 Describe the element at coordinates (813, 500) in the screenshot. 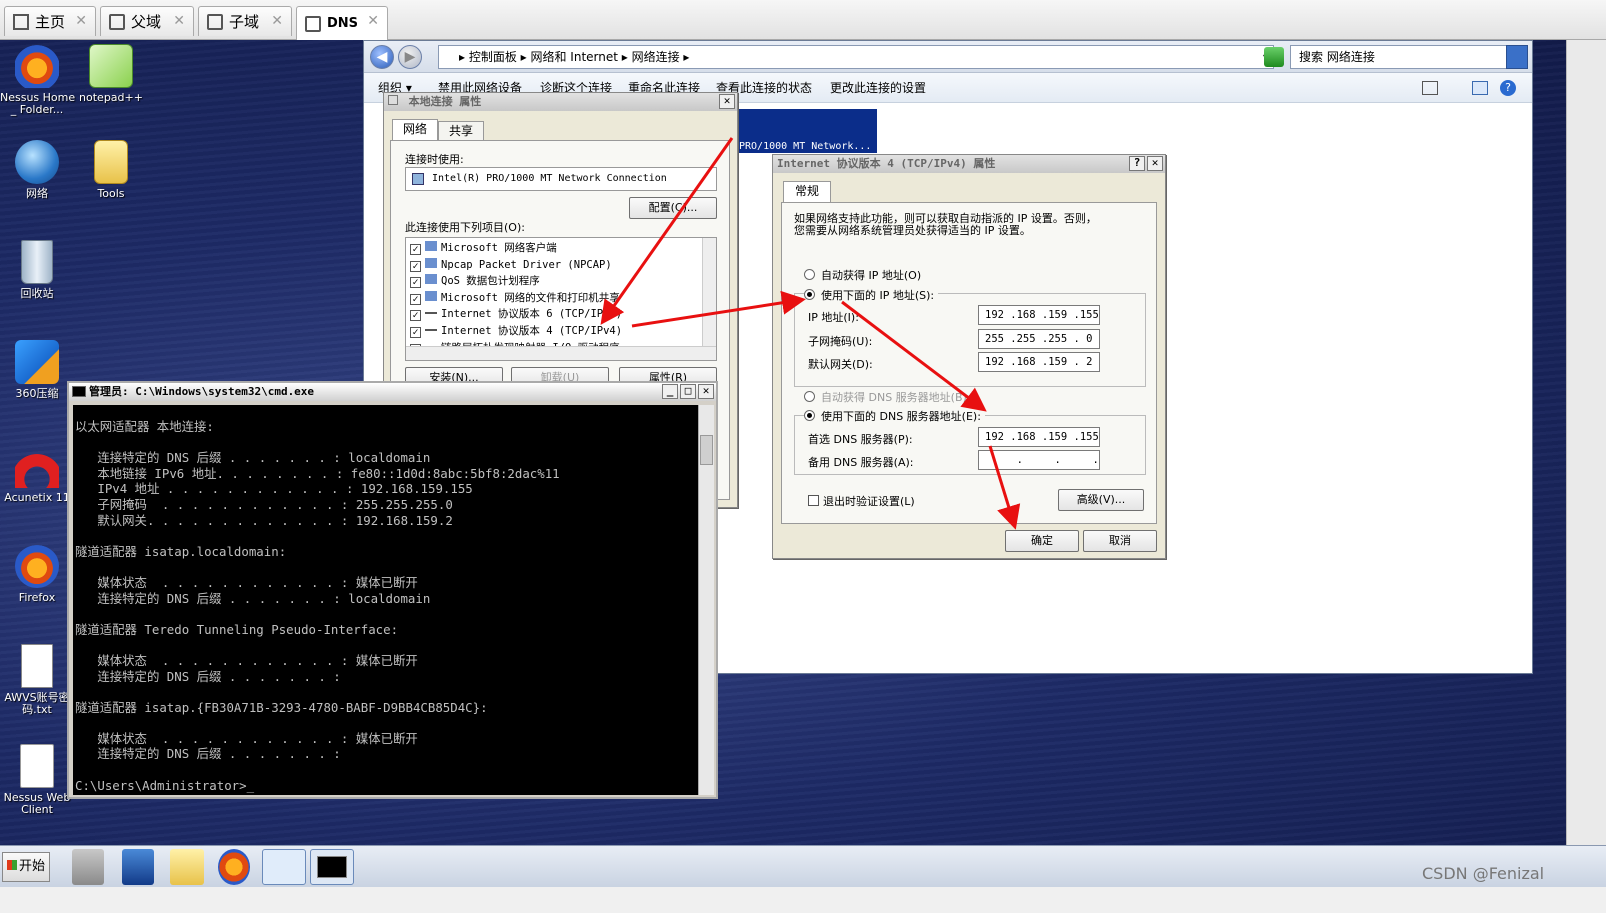

I see `checkbox` at that location.